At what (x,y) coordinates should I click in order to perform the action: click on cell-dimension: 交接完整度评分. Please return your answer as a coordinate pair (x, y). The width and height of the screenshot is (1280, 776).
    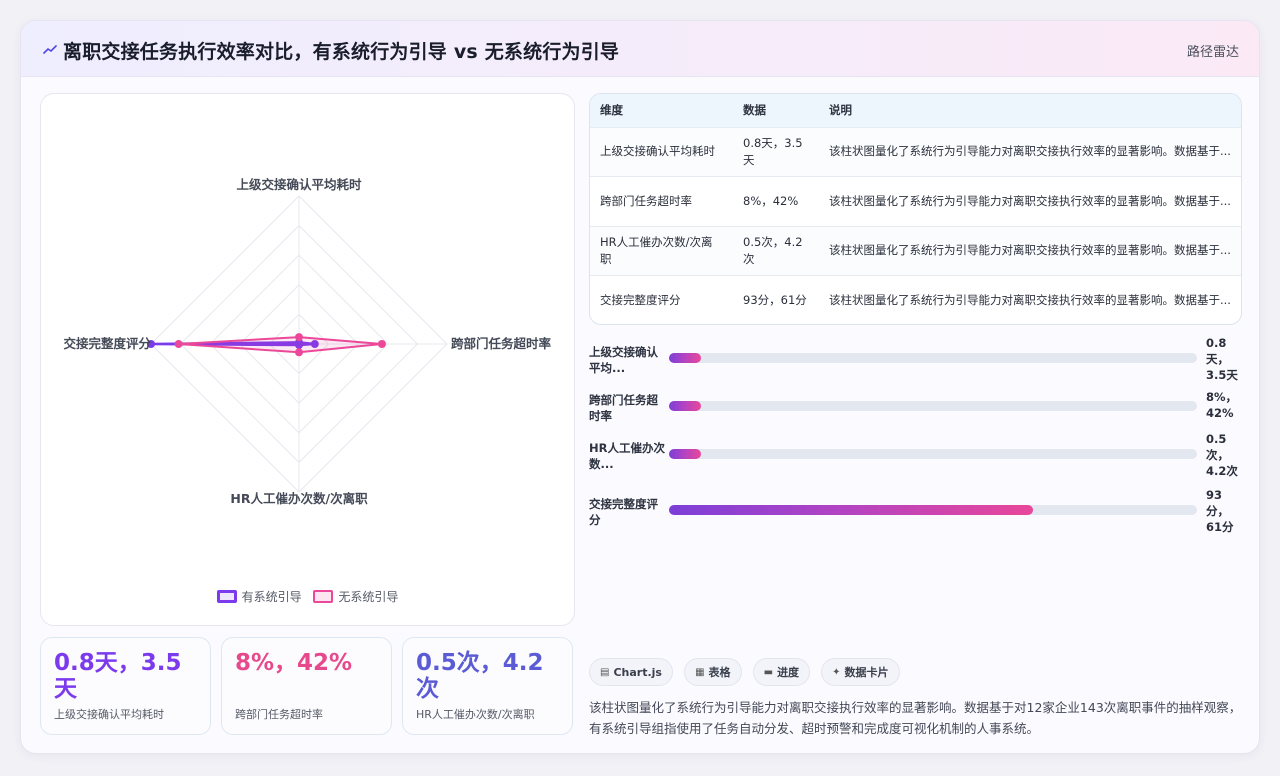
    Looking at the image, I should click on (640, 300).